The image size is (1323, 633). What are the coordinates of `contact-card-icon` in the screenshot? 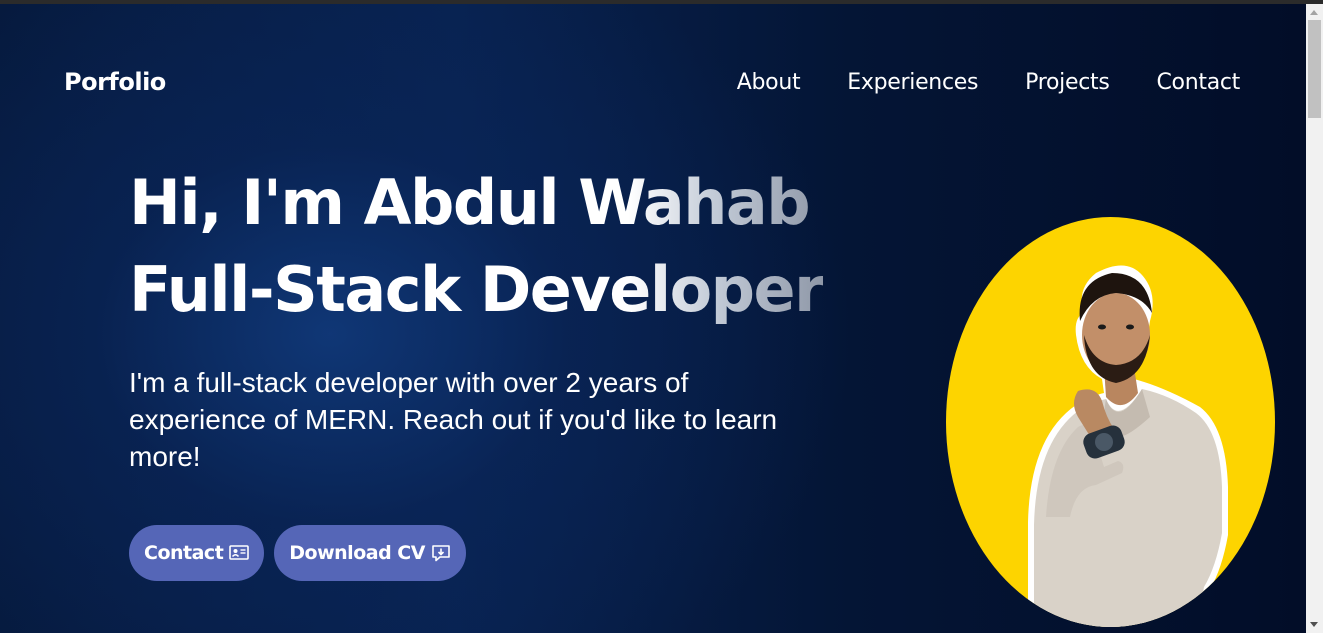 It's located at (239, 552).